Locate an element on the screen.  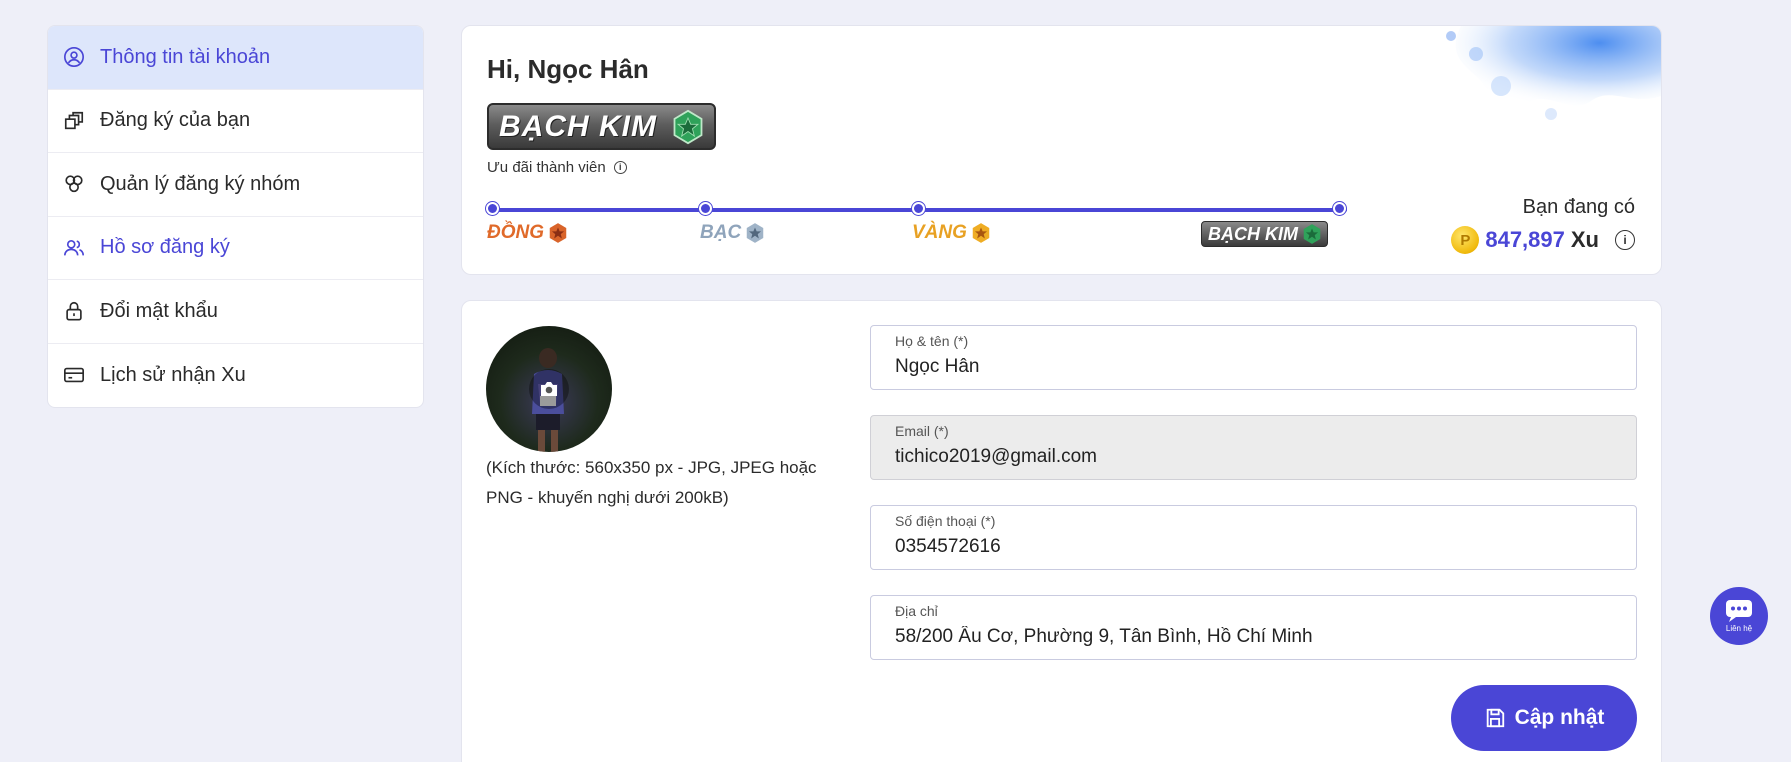
lock-icon is located at coordinates (74, 311).